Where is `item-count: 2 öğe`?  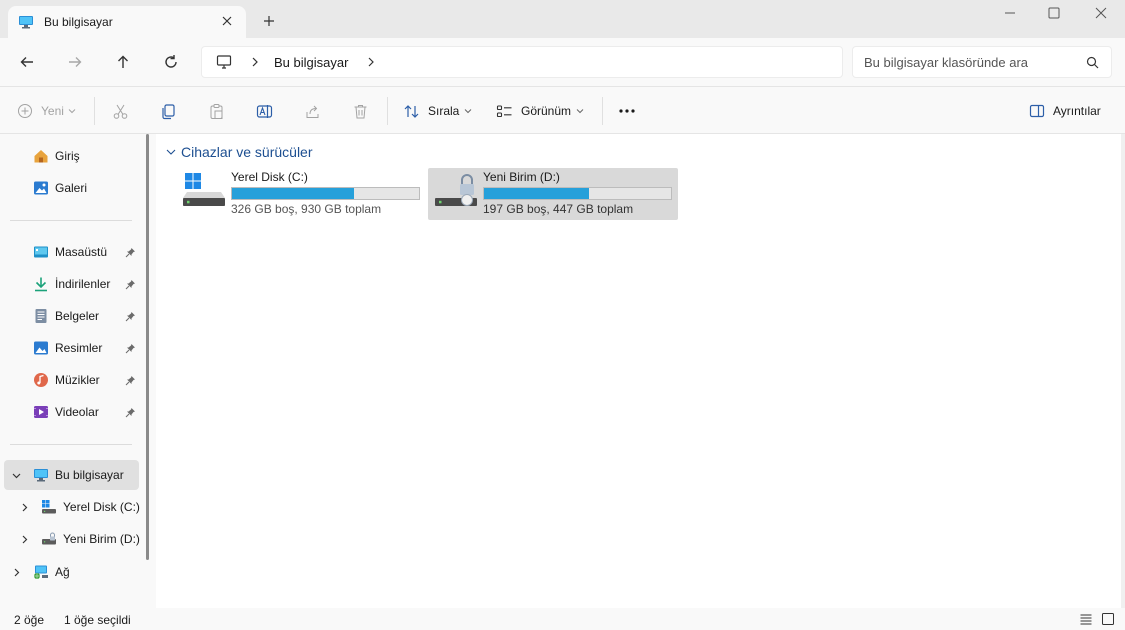 item-count: 2 öğe is located at coordinates (29, 620).